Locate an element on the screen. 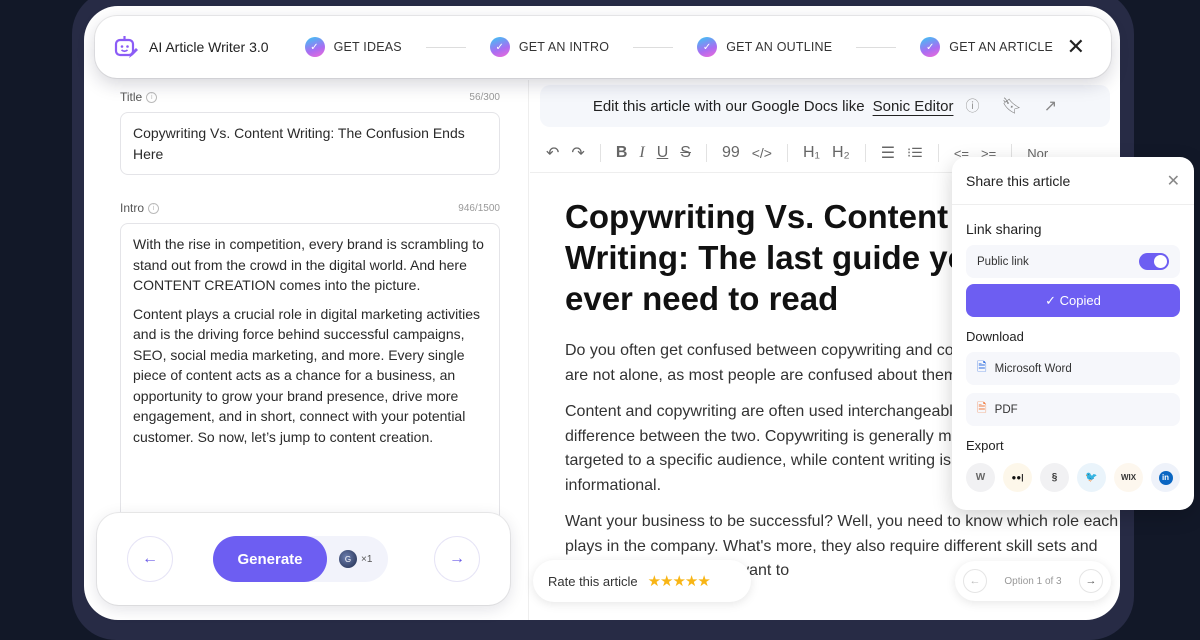 This screenshot has height=640, width=1200. code-button: </> is located at coordinates (762, 153).